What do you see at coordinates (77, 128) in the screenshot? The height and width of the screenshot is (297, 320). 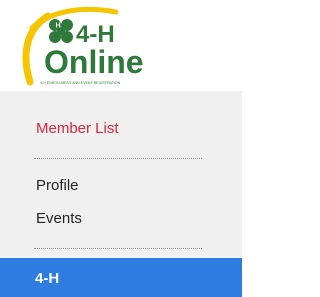 I see `sidebar-item-member-list: Member List` at bounding box center [77, 128].